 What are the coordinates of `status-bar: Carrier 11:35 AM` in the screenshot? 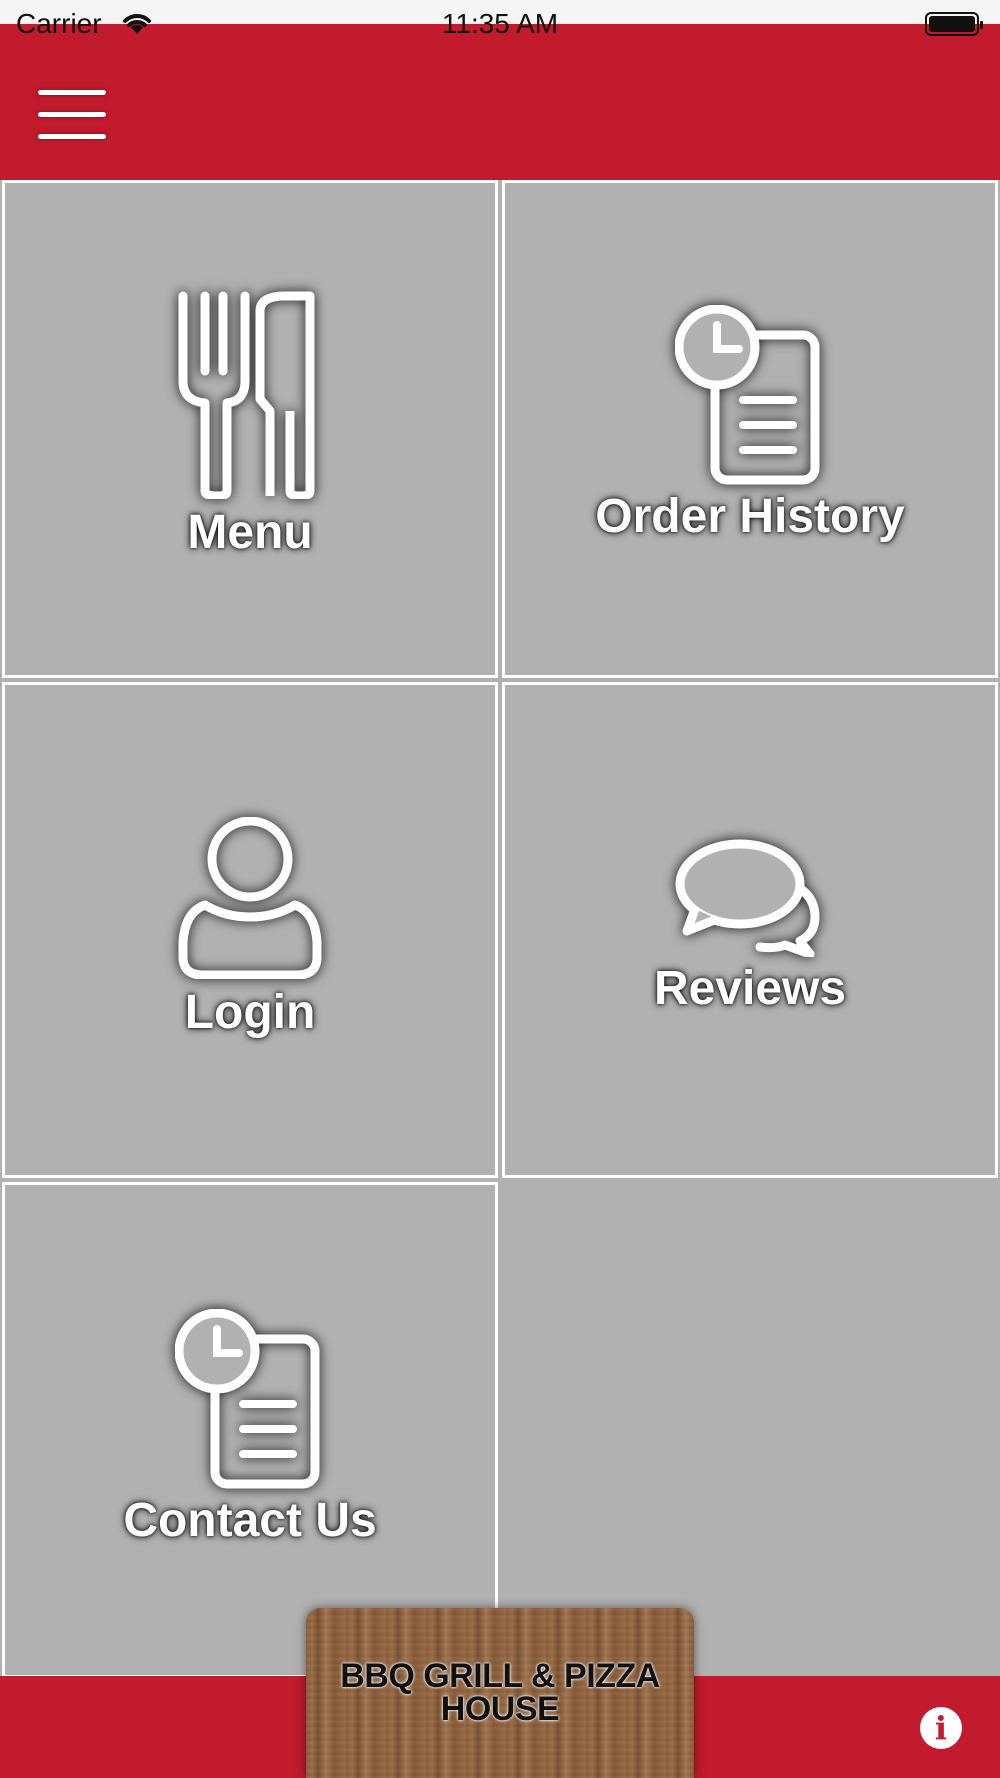 It's located at (500, 19).